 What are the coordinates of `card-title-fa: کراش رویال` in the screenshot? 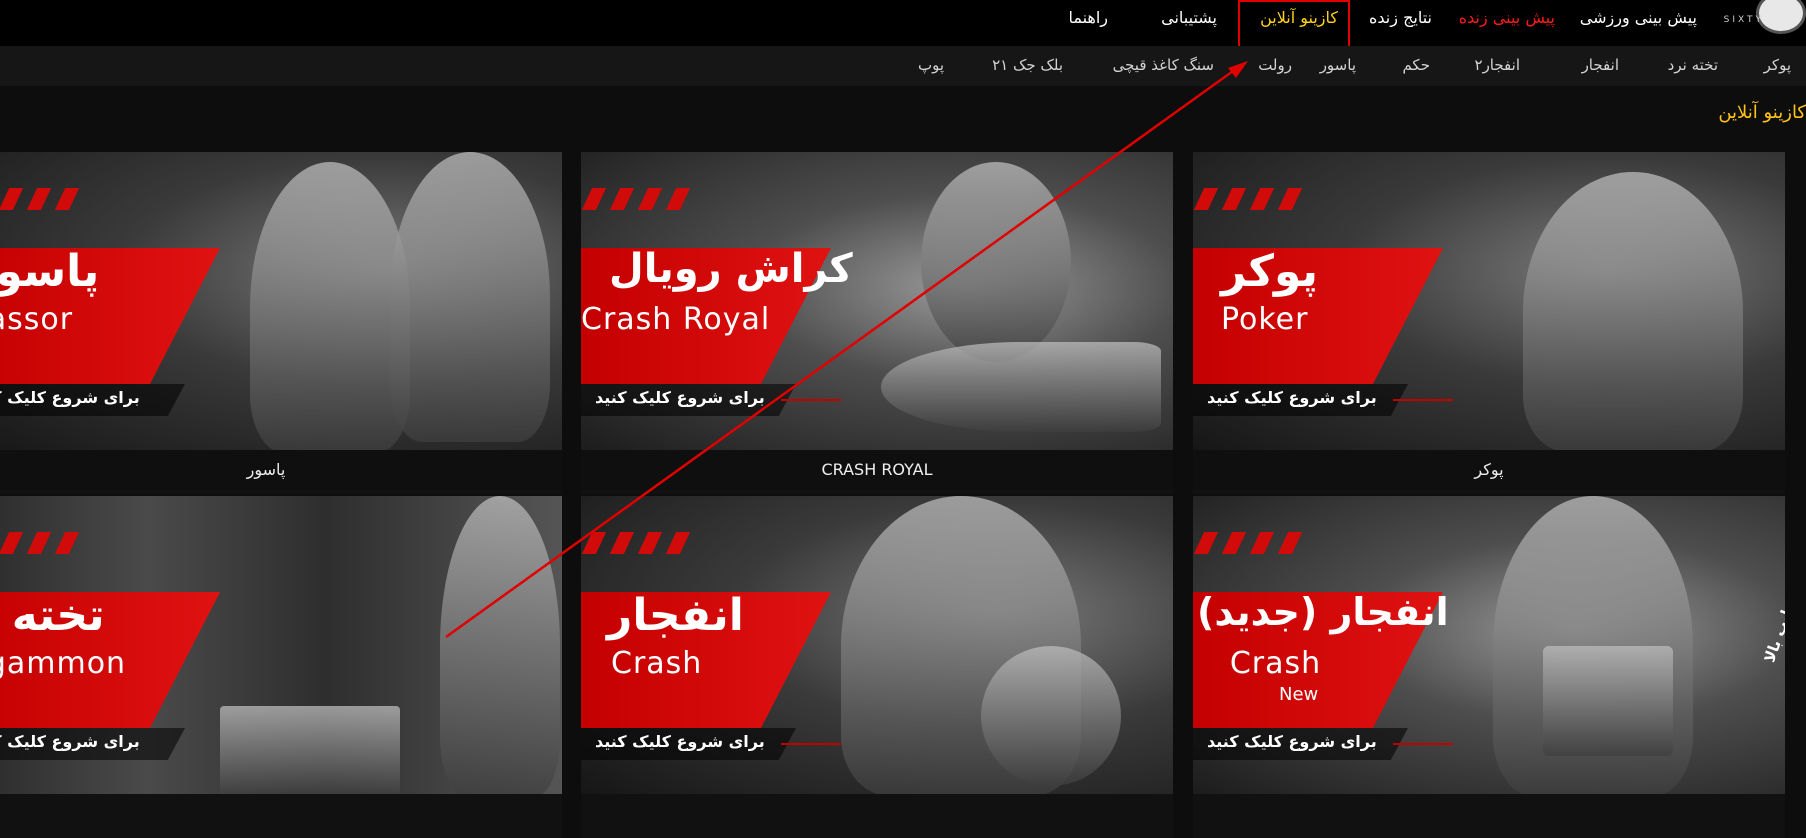 It's located at (731, 269).